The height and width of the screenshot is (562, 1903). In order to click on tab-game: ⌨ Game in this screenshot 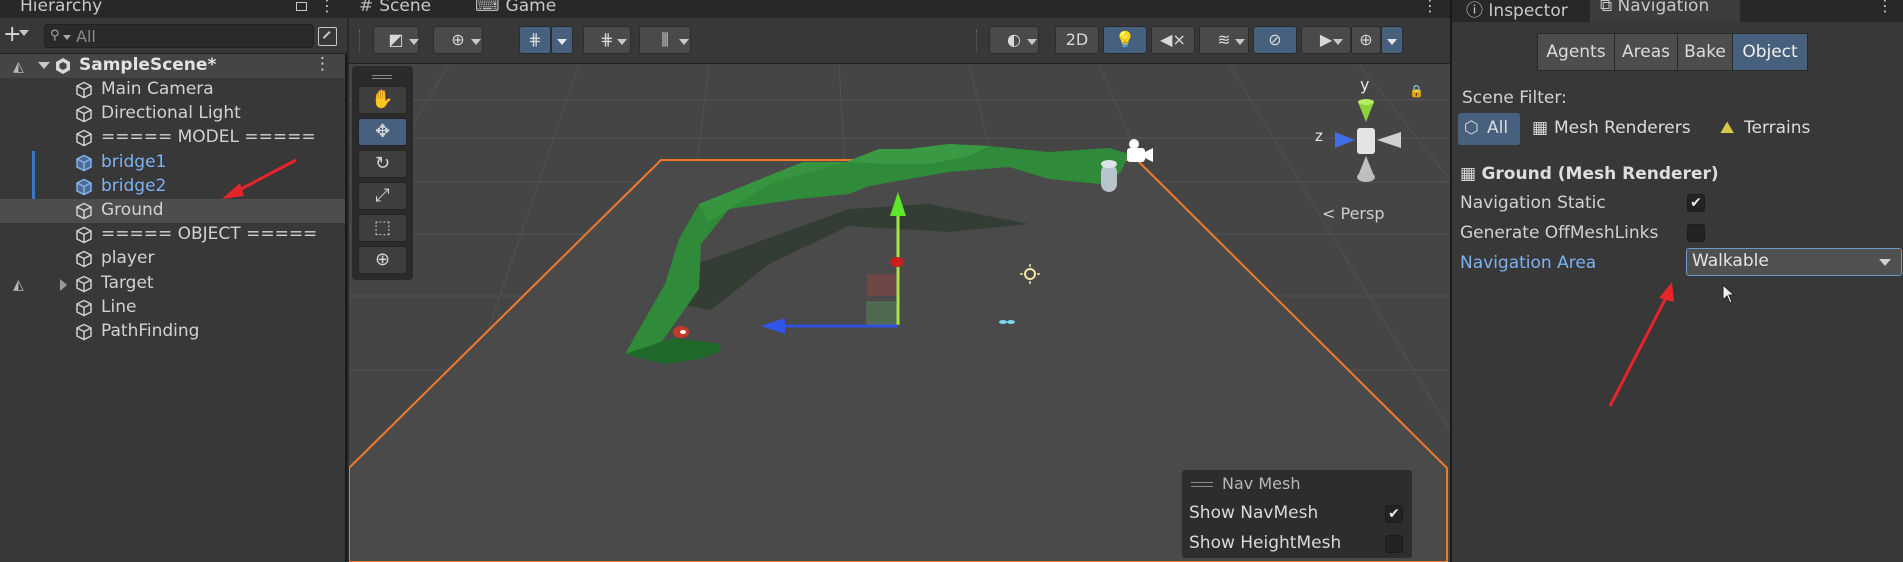, I will do `click(515, 8)`.